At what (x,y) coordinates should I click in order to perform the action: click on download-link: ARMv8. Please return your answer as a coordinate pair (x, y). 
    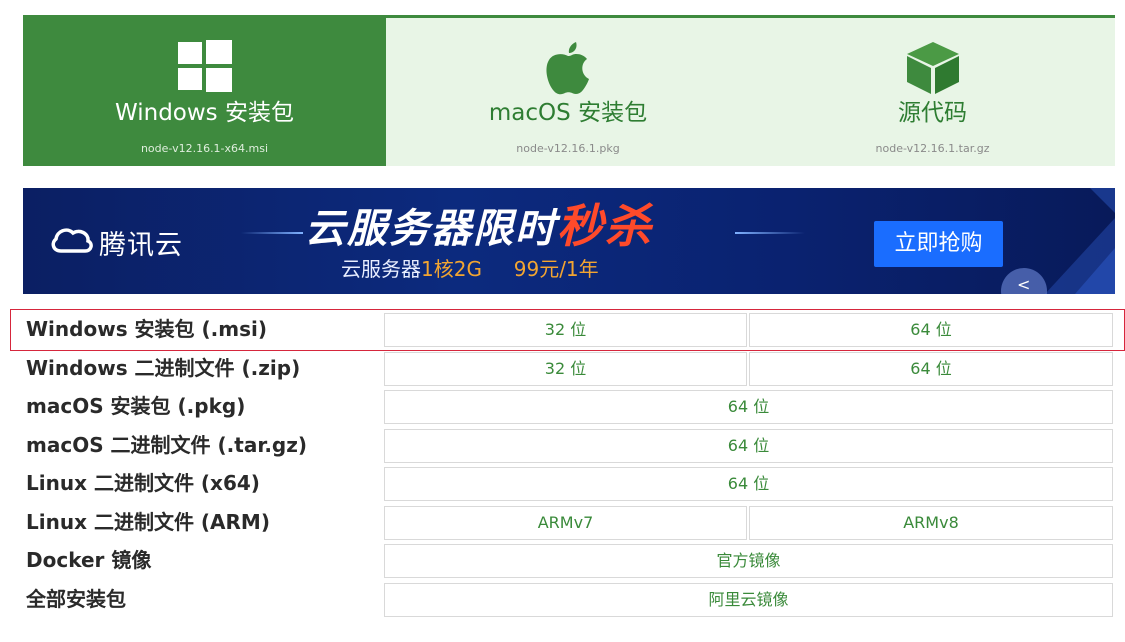
    Looking at the image, I should click on (931, 522).